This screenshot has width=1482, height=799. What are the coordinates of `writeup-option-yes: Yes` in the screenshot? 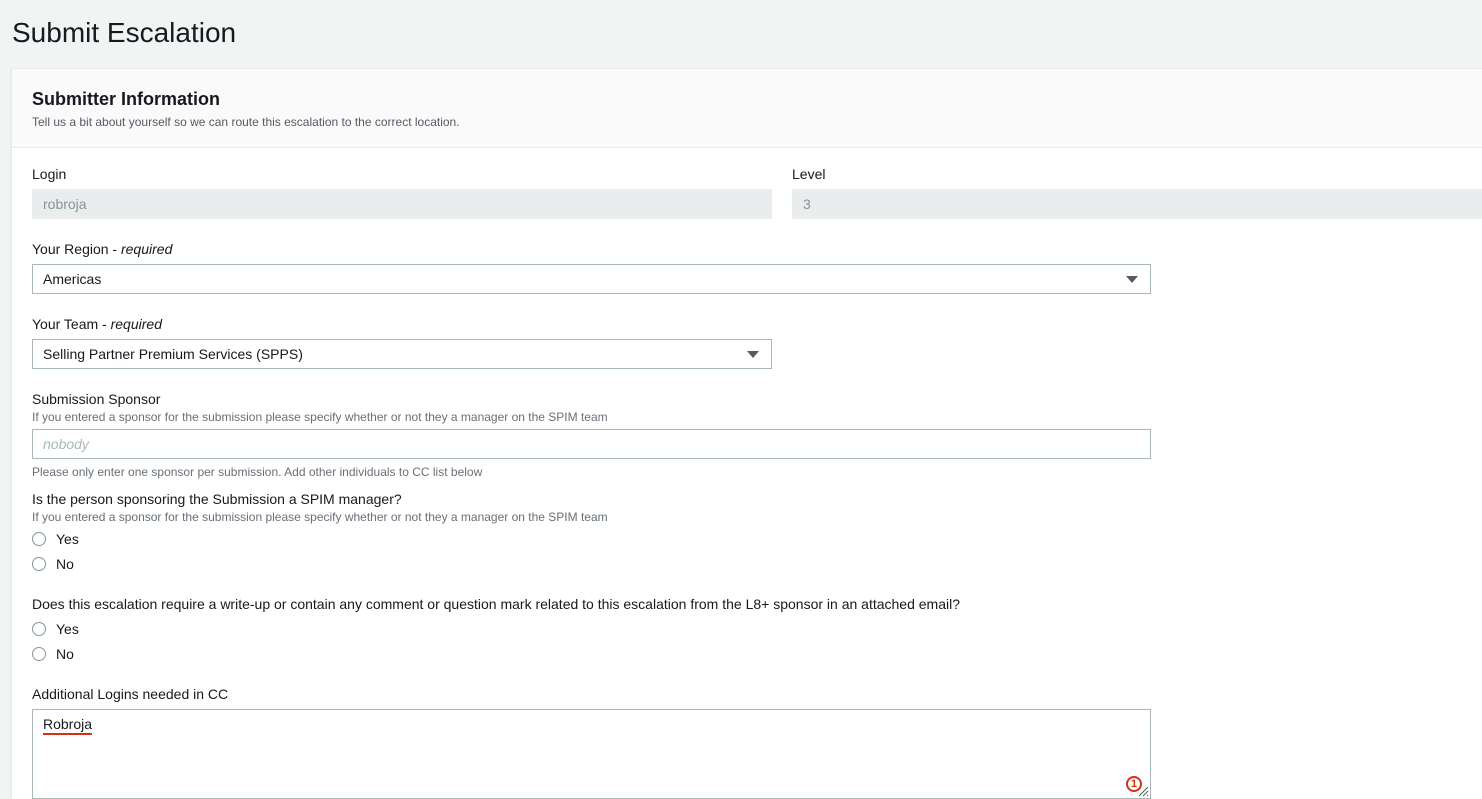 It's located at (55, 629).